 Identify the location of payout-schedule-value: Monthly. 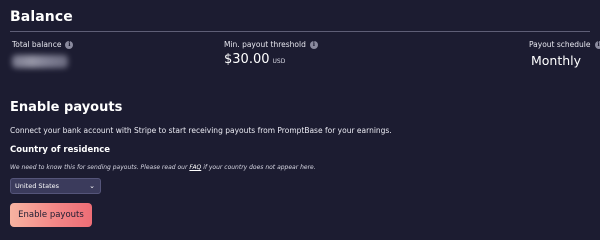
(556, 60).